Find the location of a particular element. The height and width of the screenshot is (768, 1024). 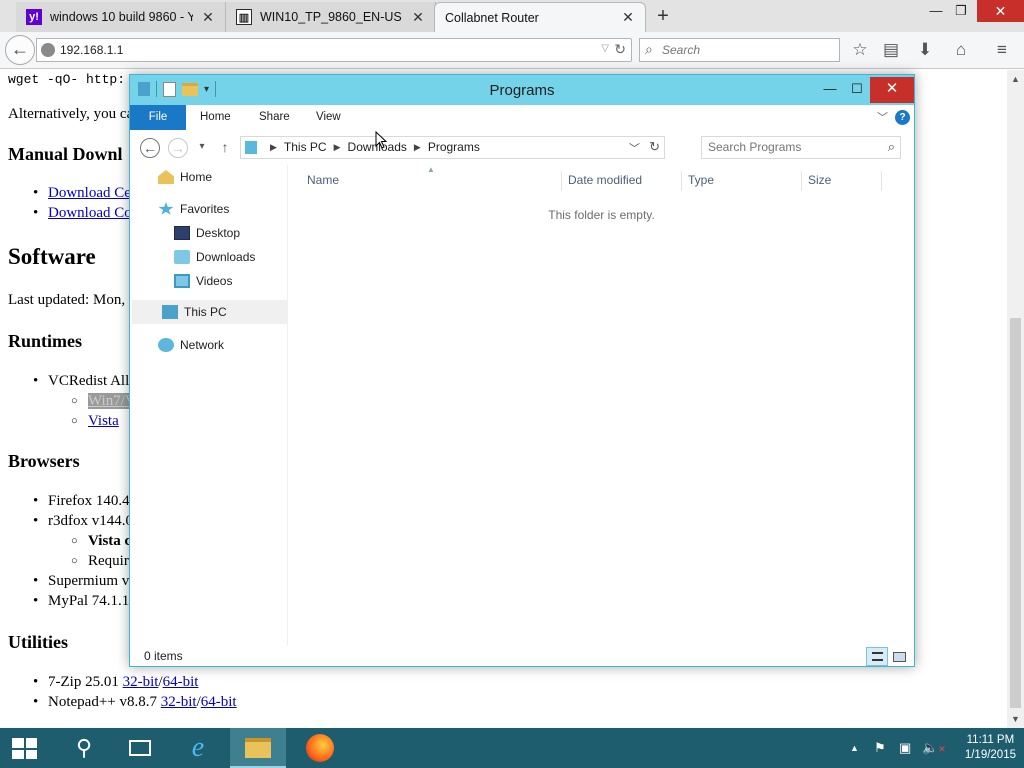

nav-item-network: Network is located at coordinates (191, 345).